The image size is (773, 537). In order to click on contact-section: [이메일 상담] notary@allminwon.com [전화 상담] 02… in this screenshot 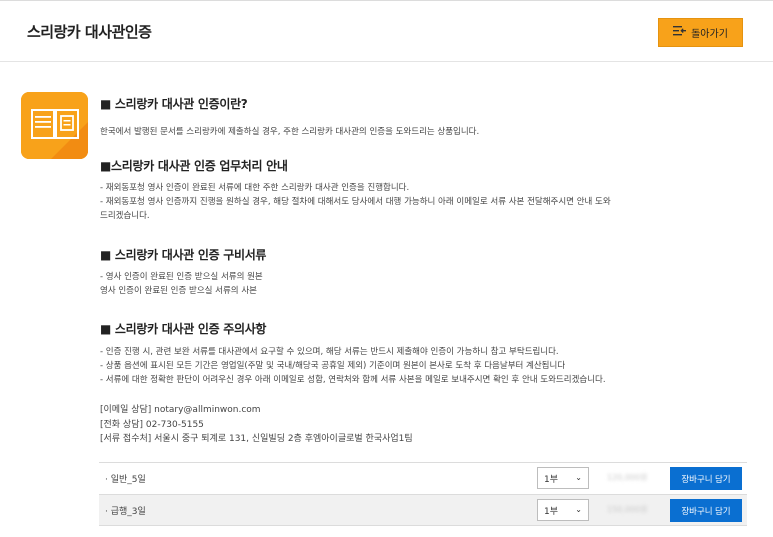, I will do `click(420, 425)`.